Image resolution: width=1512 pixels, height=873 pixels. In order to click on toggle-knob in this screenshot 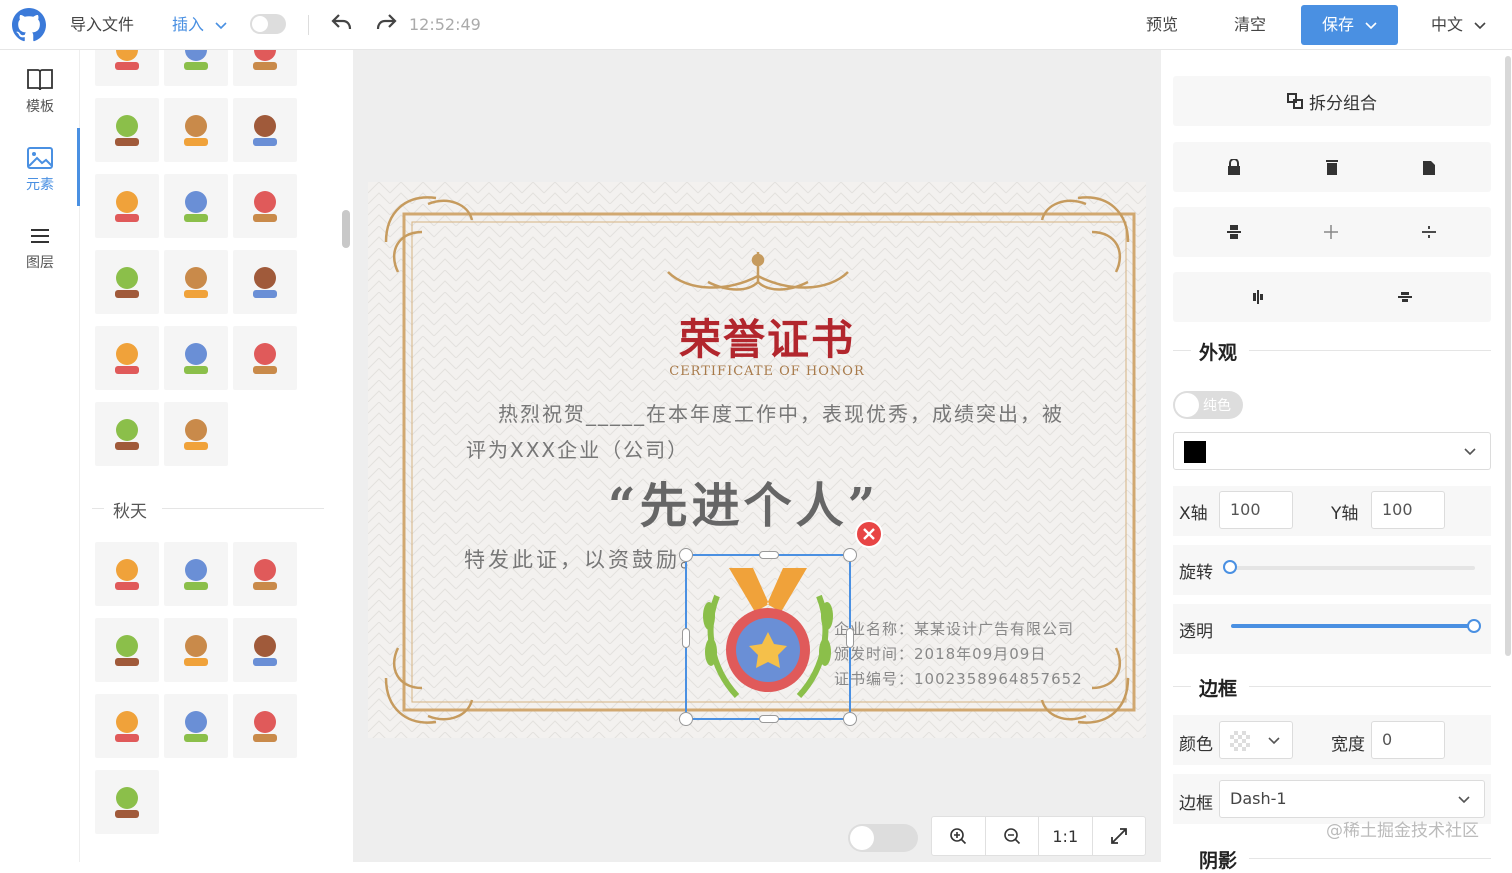, I will do `click(1187, 405)`.